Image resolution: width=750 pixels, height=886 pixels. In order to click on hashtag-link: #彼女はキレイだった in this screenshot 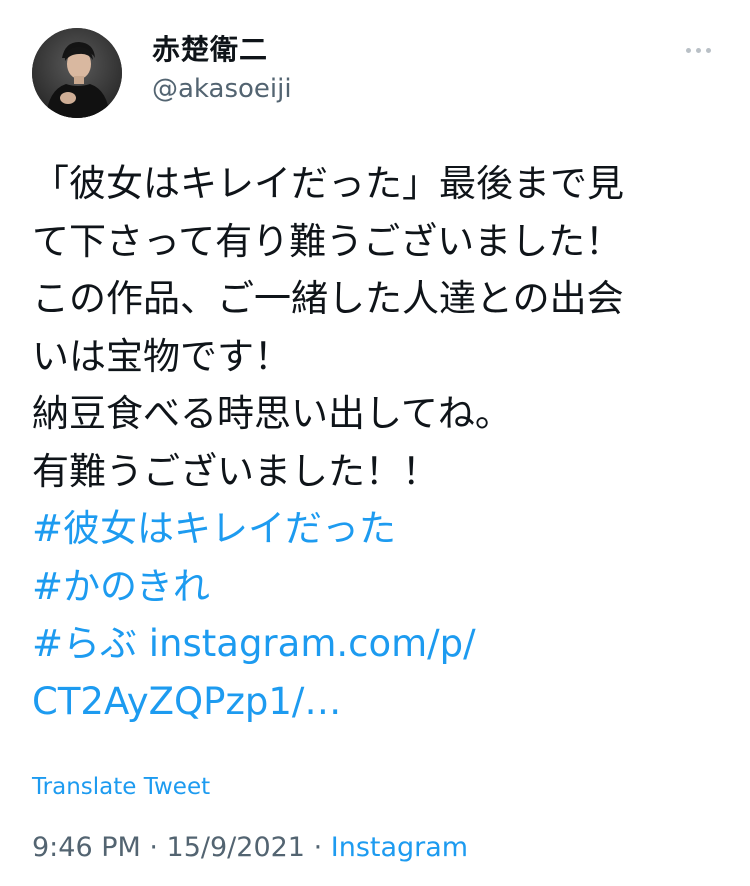, I will do `click(382, 529)`.